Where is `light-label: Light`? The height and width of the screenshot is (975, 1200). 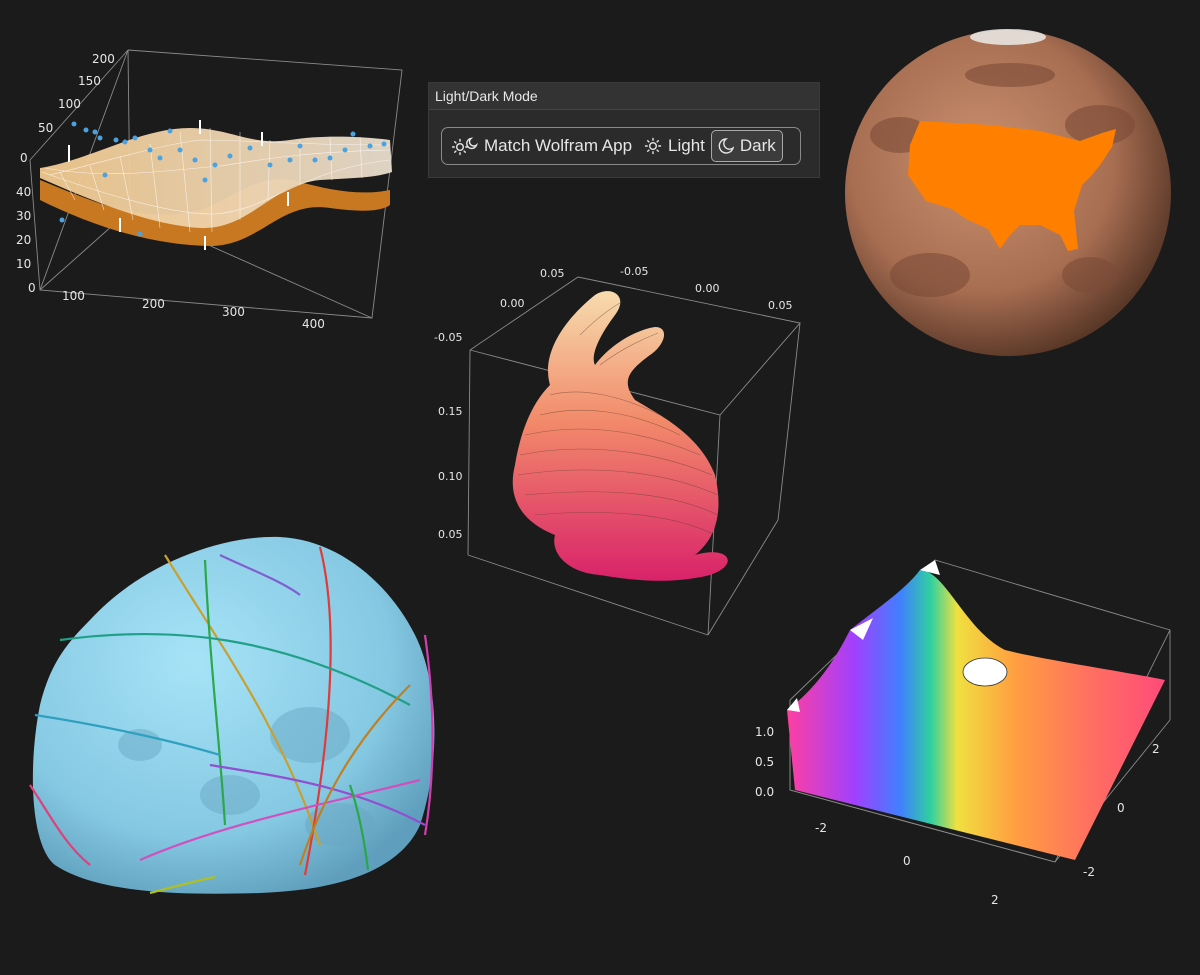
light-label: Light is located at coordinates (686, 145).